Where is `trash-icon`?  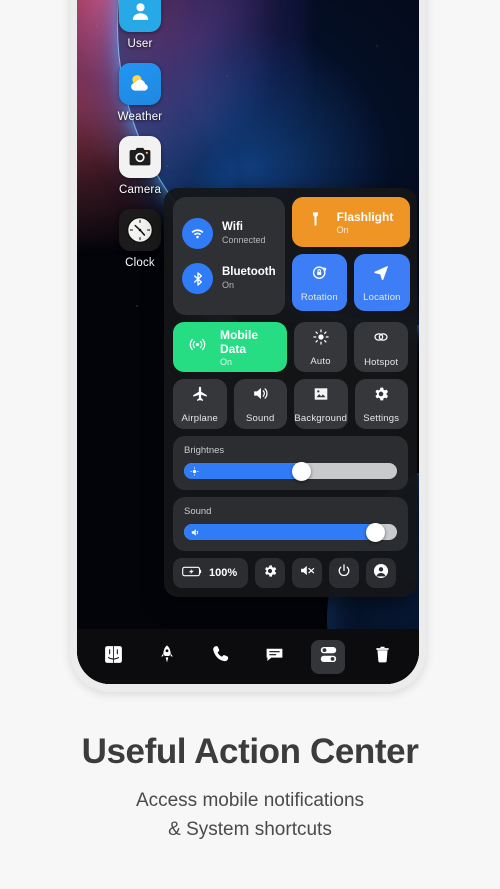 trash-icon is located at coordinates (382, 657).